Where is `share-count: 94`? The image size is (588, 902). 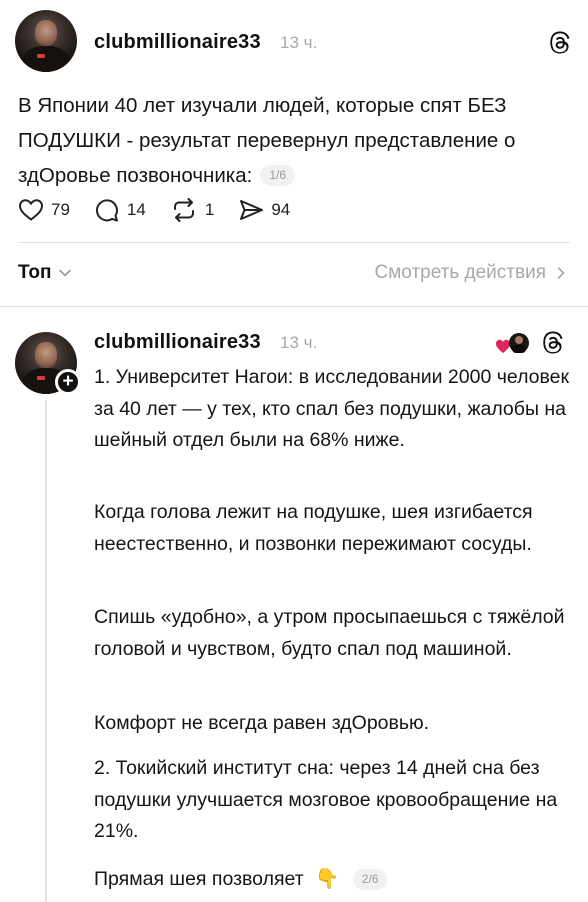
share-count: 94 is located at coordinates (281, 209).